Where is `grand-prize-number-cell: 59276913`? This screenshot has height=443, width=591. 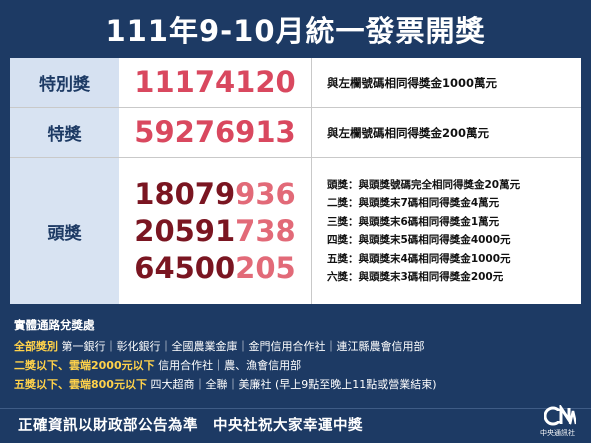 grand-prize-number-cell: 59276913 is located at coordinates (215, 132).